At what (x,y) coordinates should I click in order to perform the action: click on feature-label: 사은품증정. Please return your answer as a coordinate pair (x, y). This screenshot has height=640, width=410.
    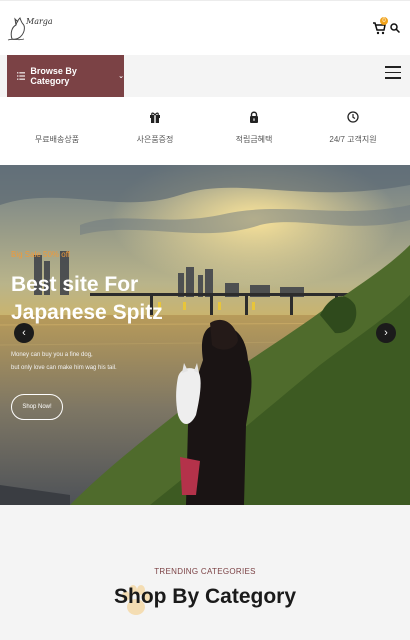
    Looking at the image, I should click on (155, 139).